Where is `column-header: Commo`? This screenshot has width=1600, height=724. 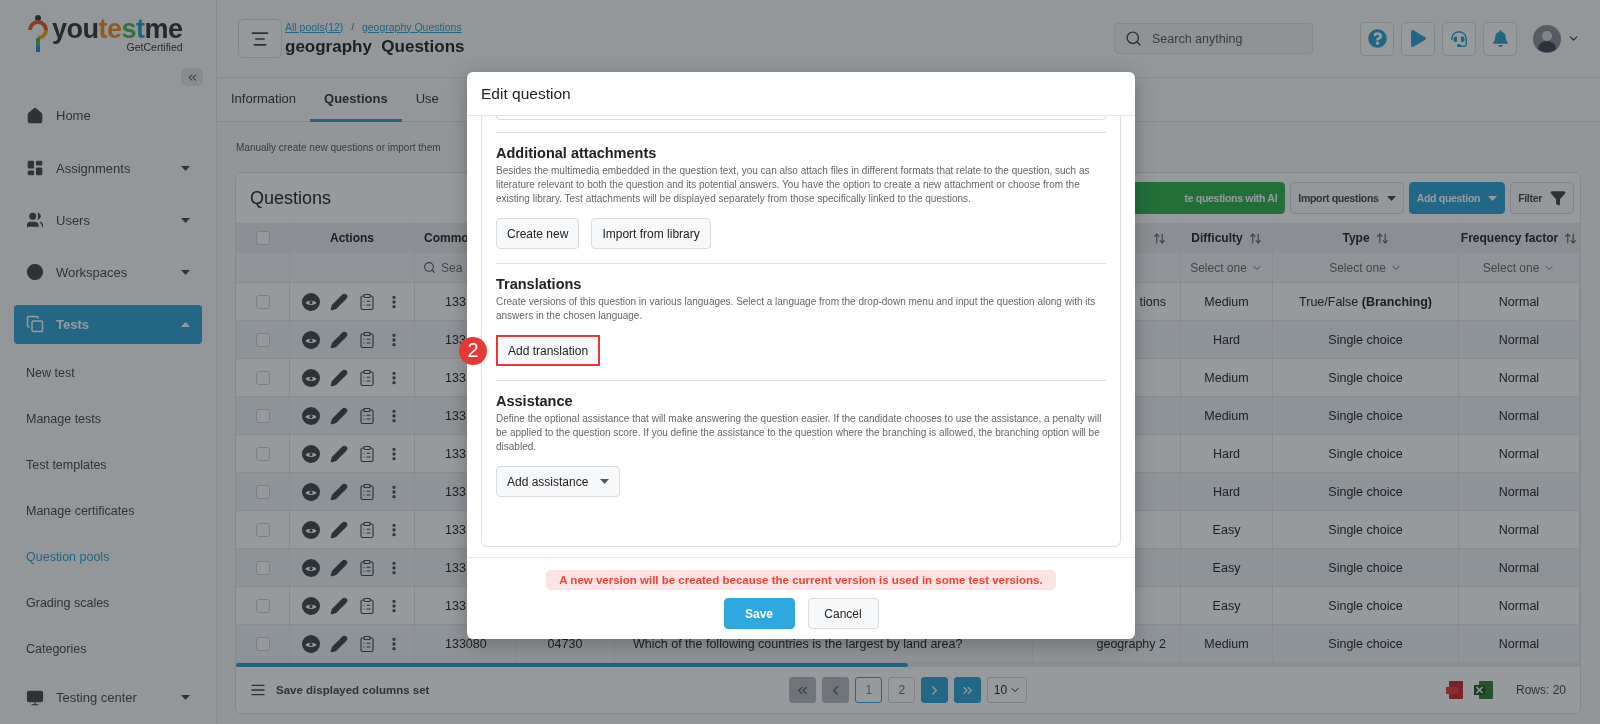
column-header: Commo is located at coordinates (446, 238).